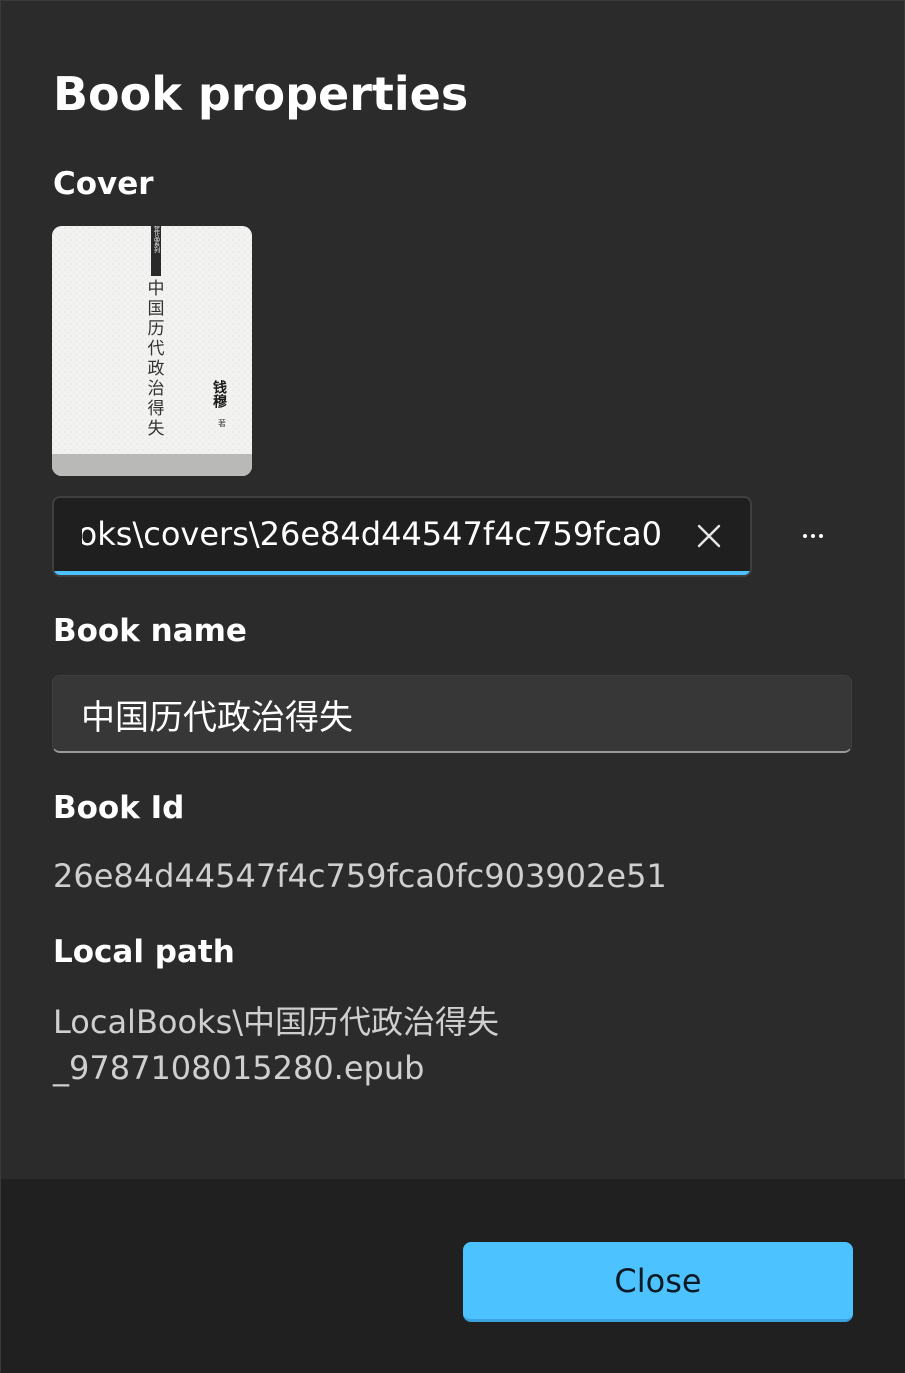 The height and width of the screenshot is (1373, 905). I want to click on local-path-line-1: LocalBooks\中国历代政治得失, so click(276, 1022).